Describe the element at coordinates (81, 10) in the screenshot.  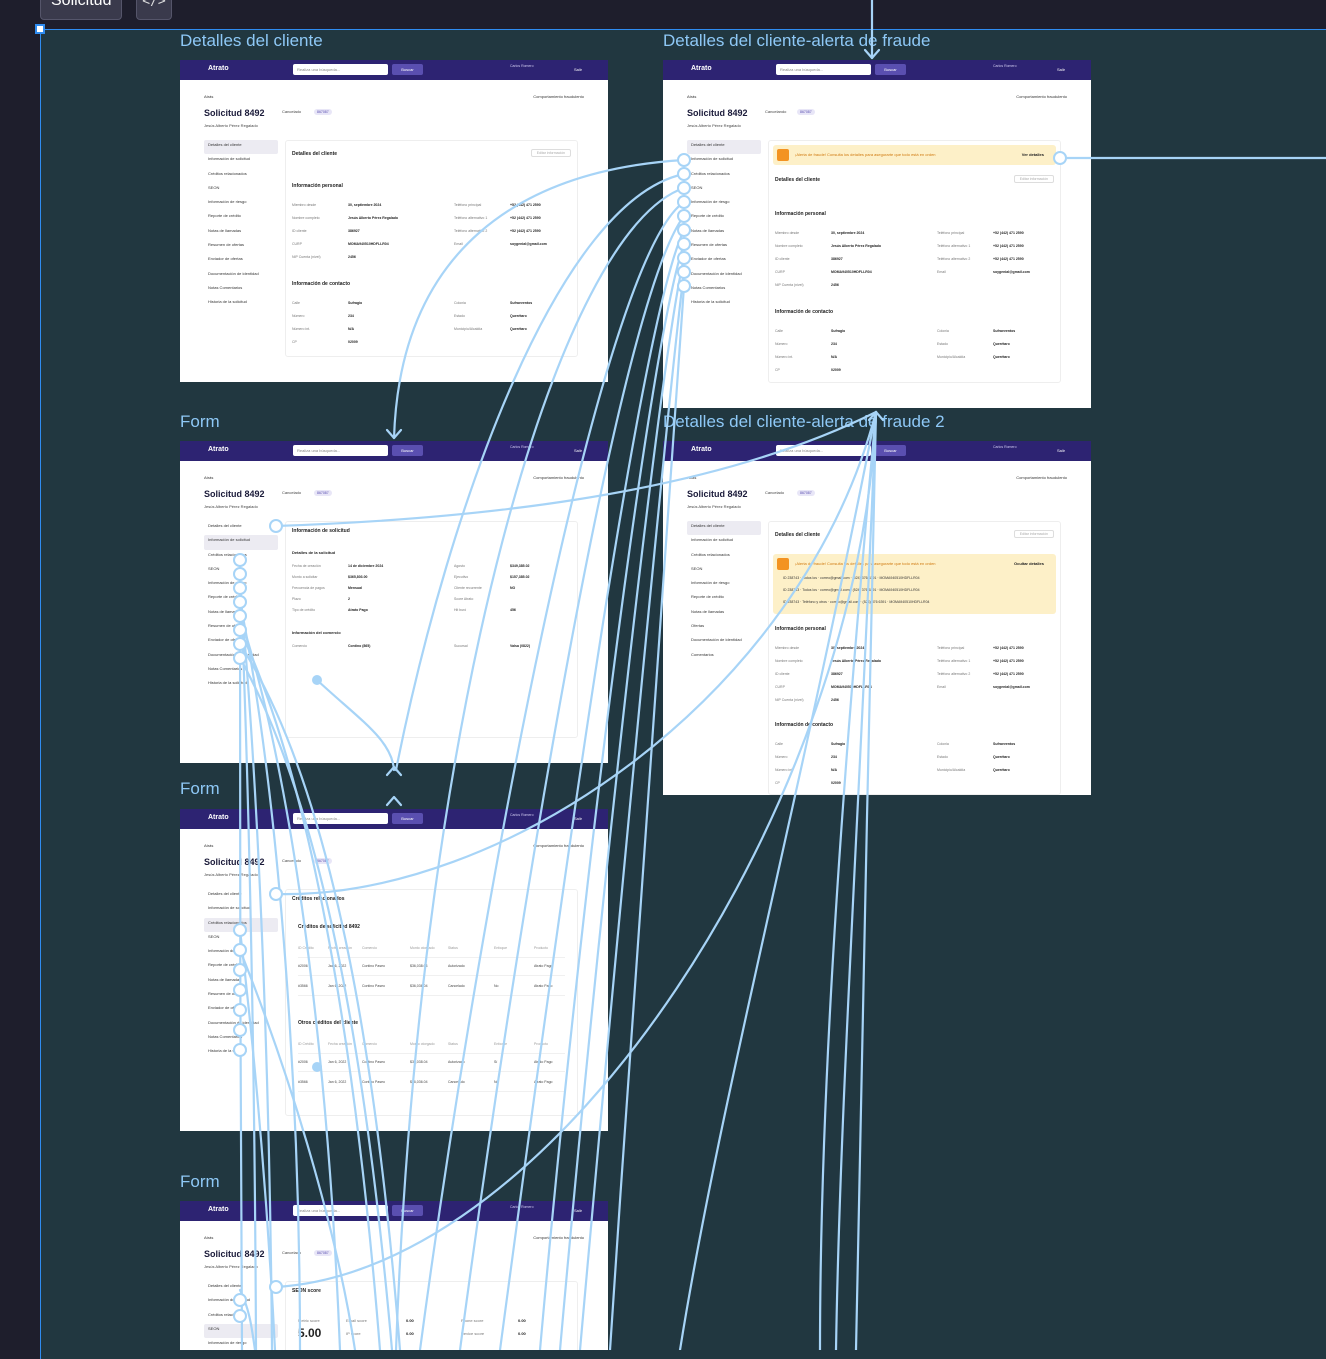
I see `section-label: Solicitud` at that location.